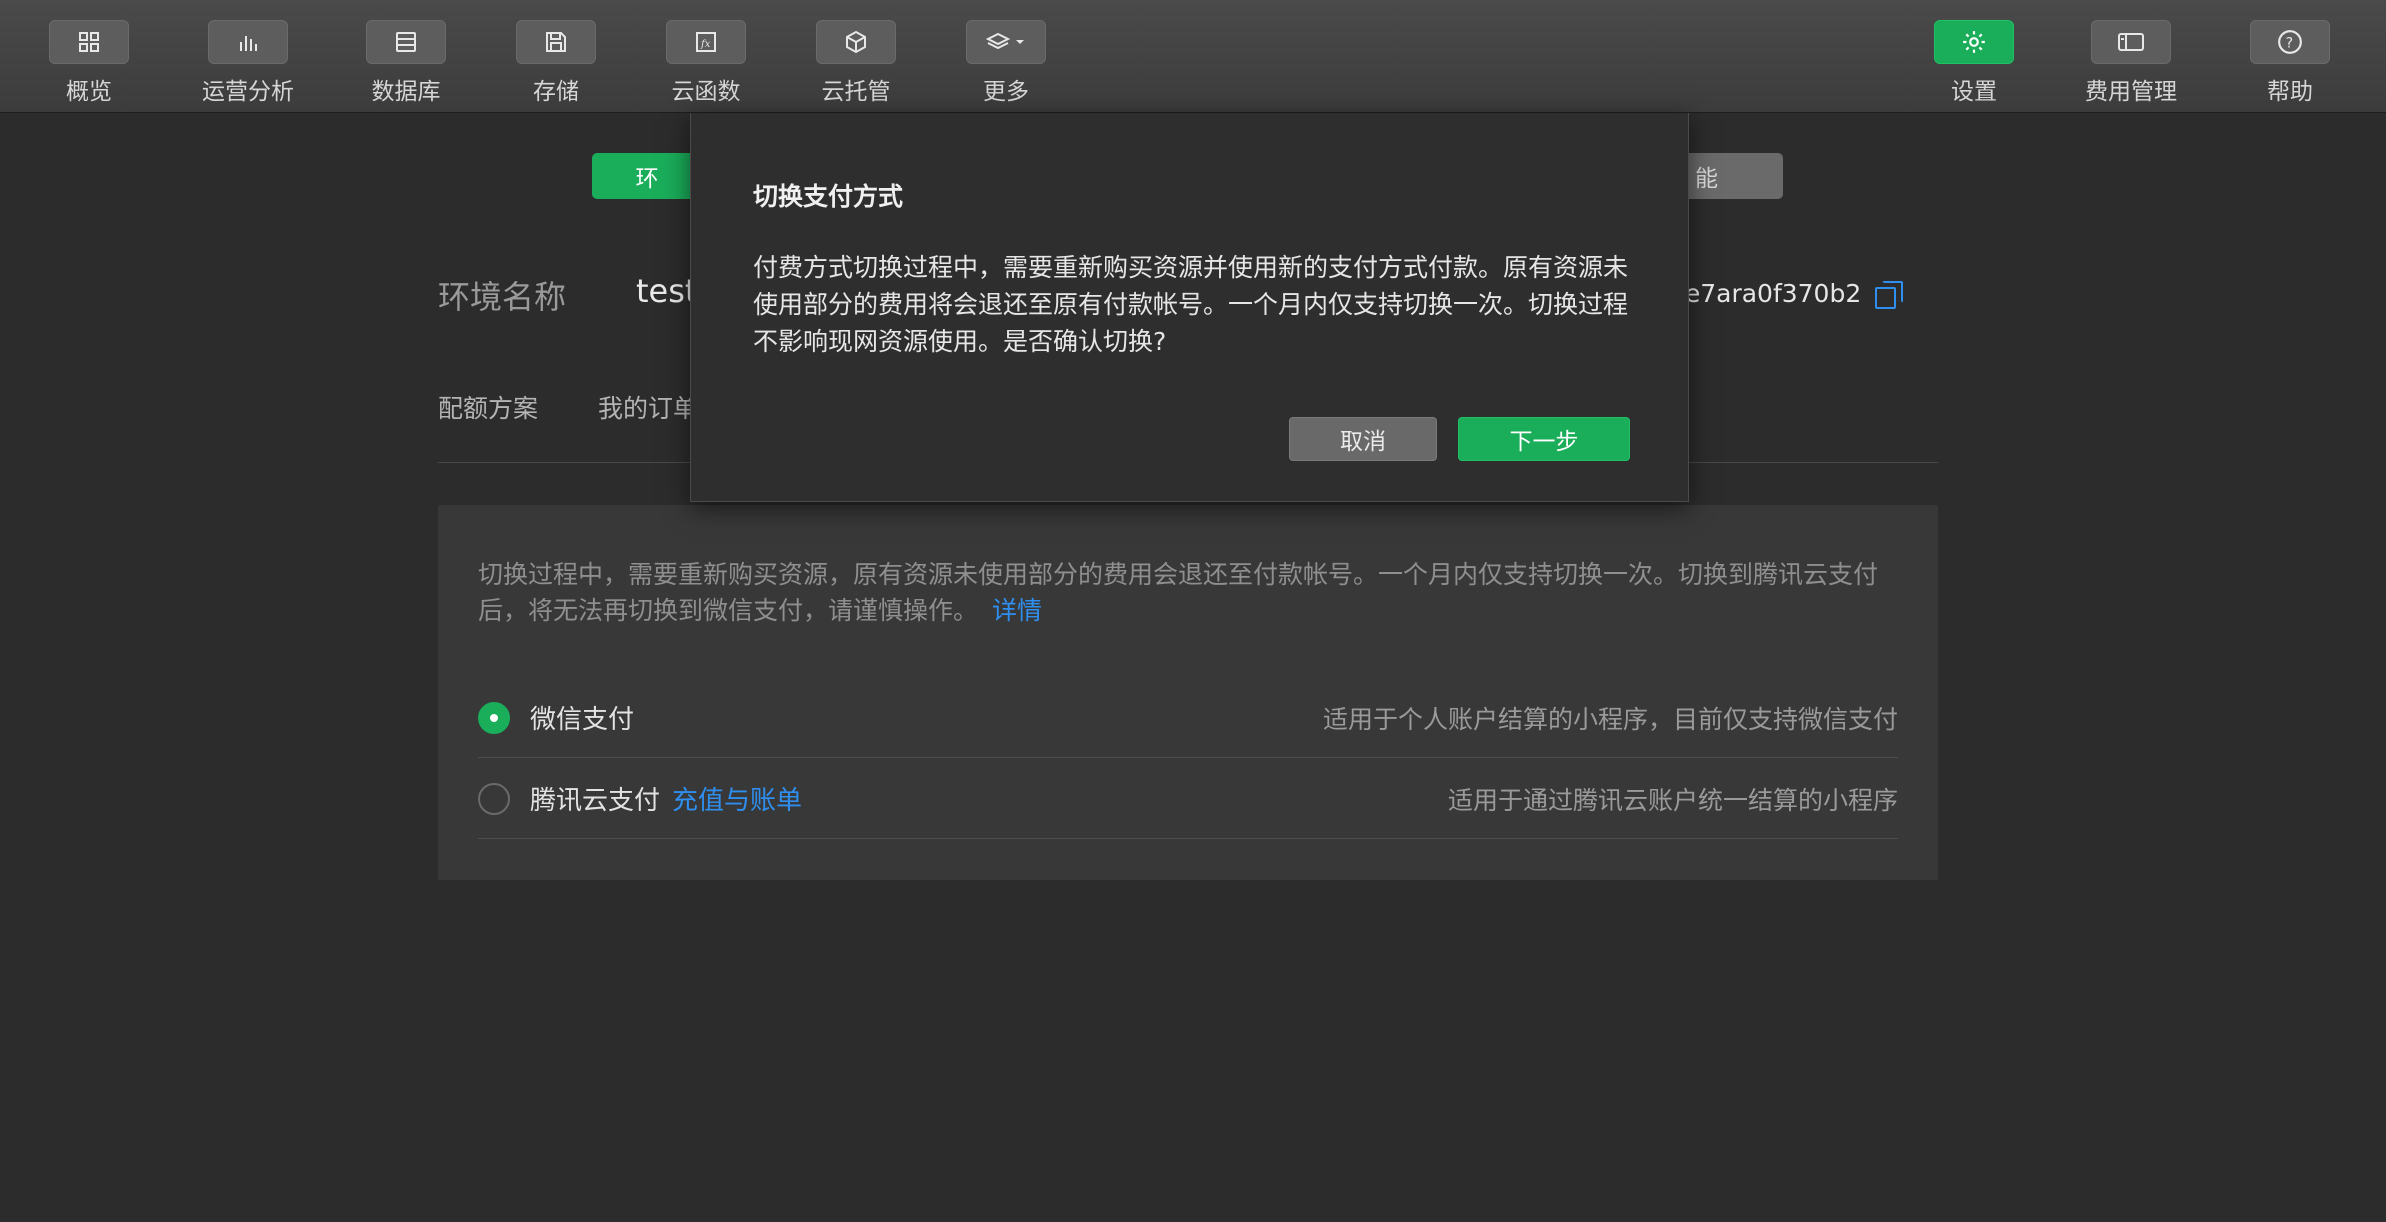  What do you see at coordinates (556, 42) in the screenshot?
I see `save-icon` at bounding box center [556, 42].